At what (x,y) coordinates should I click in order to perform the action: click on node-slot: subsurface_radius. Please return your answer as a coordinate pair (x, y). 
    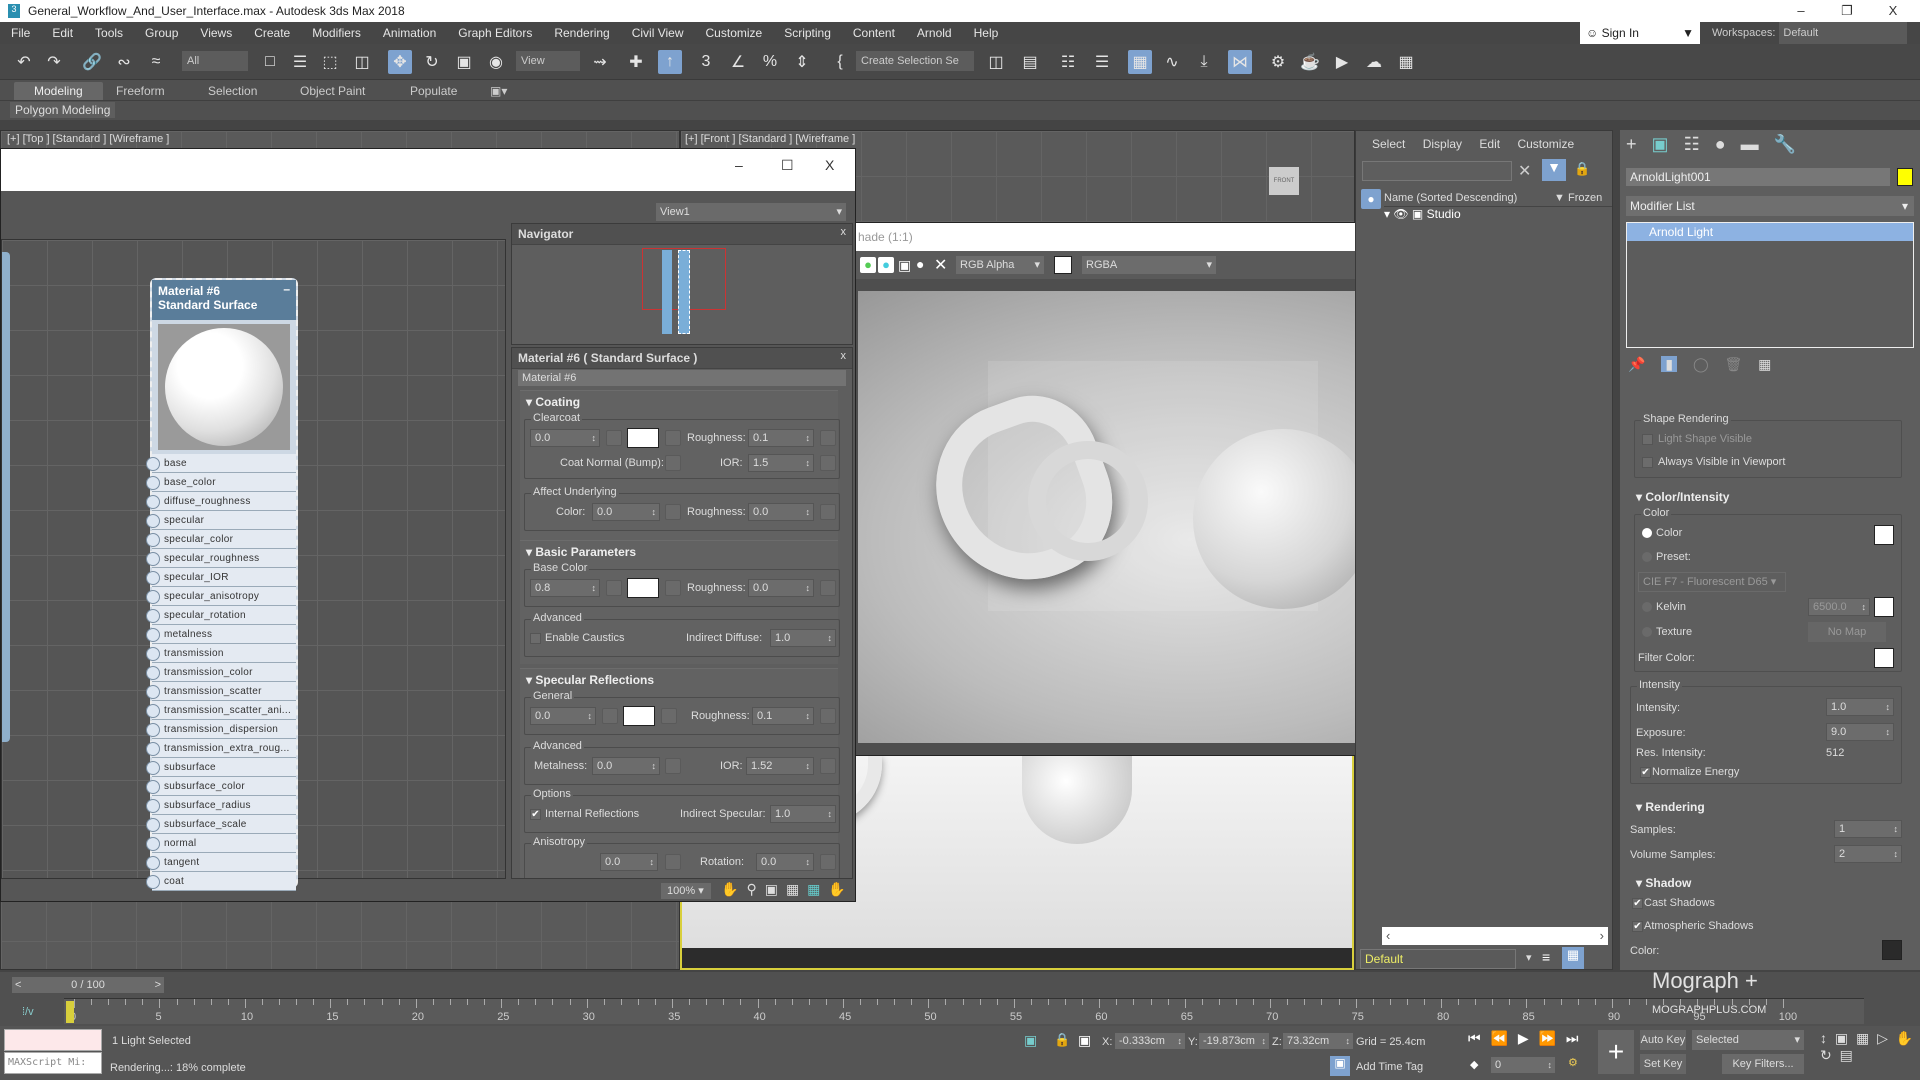
    Looking at the image, I should click on (221, 805).